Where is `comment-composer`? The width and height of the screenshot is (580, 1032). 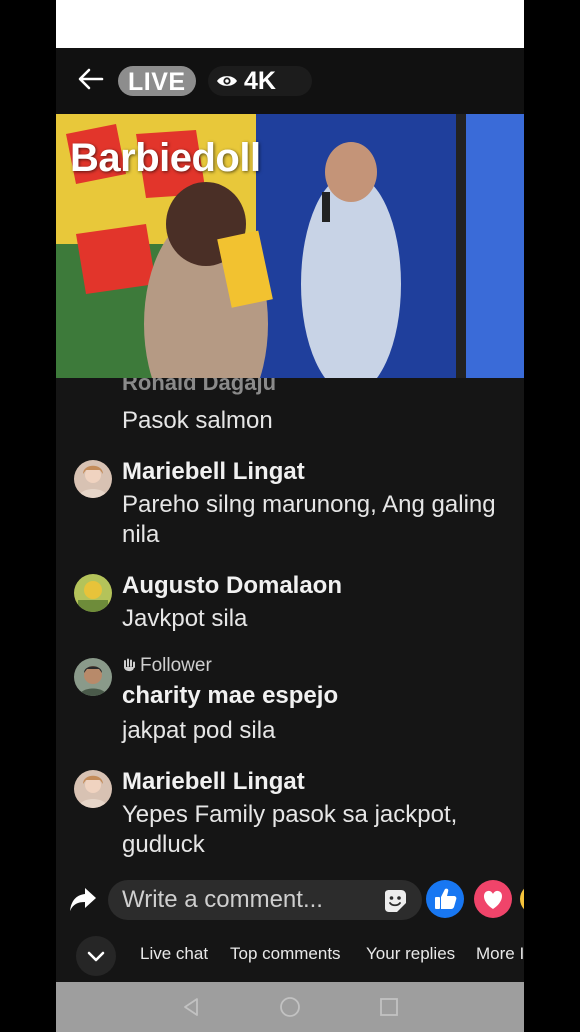 comment-composer is located at coordinates (290, 900).